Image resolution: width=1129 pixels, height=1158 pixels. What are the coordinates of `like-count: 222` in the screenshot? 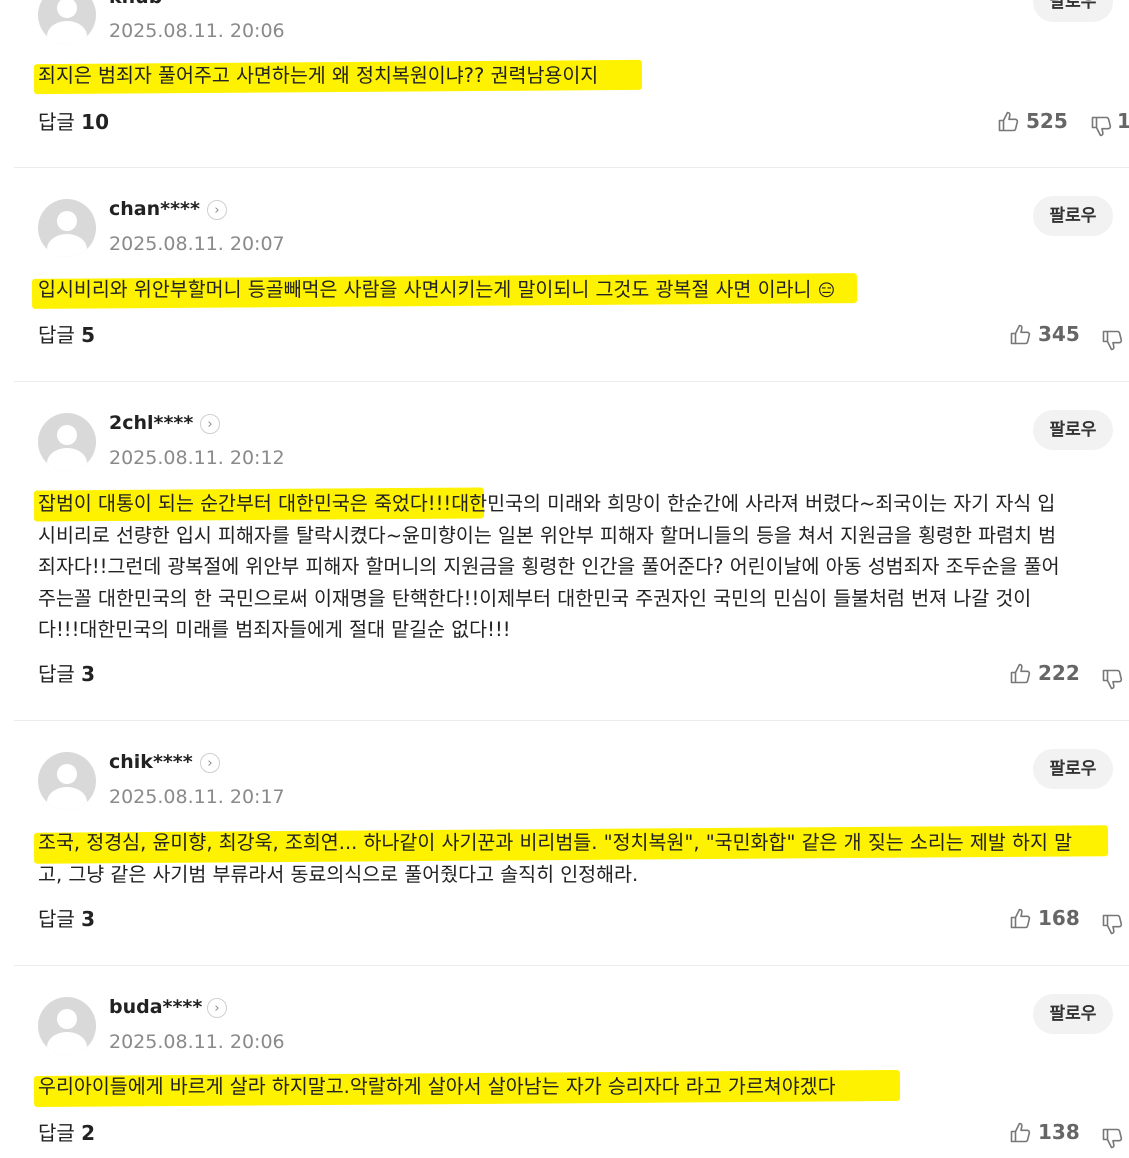 It's located at (1059, 673).